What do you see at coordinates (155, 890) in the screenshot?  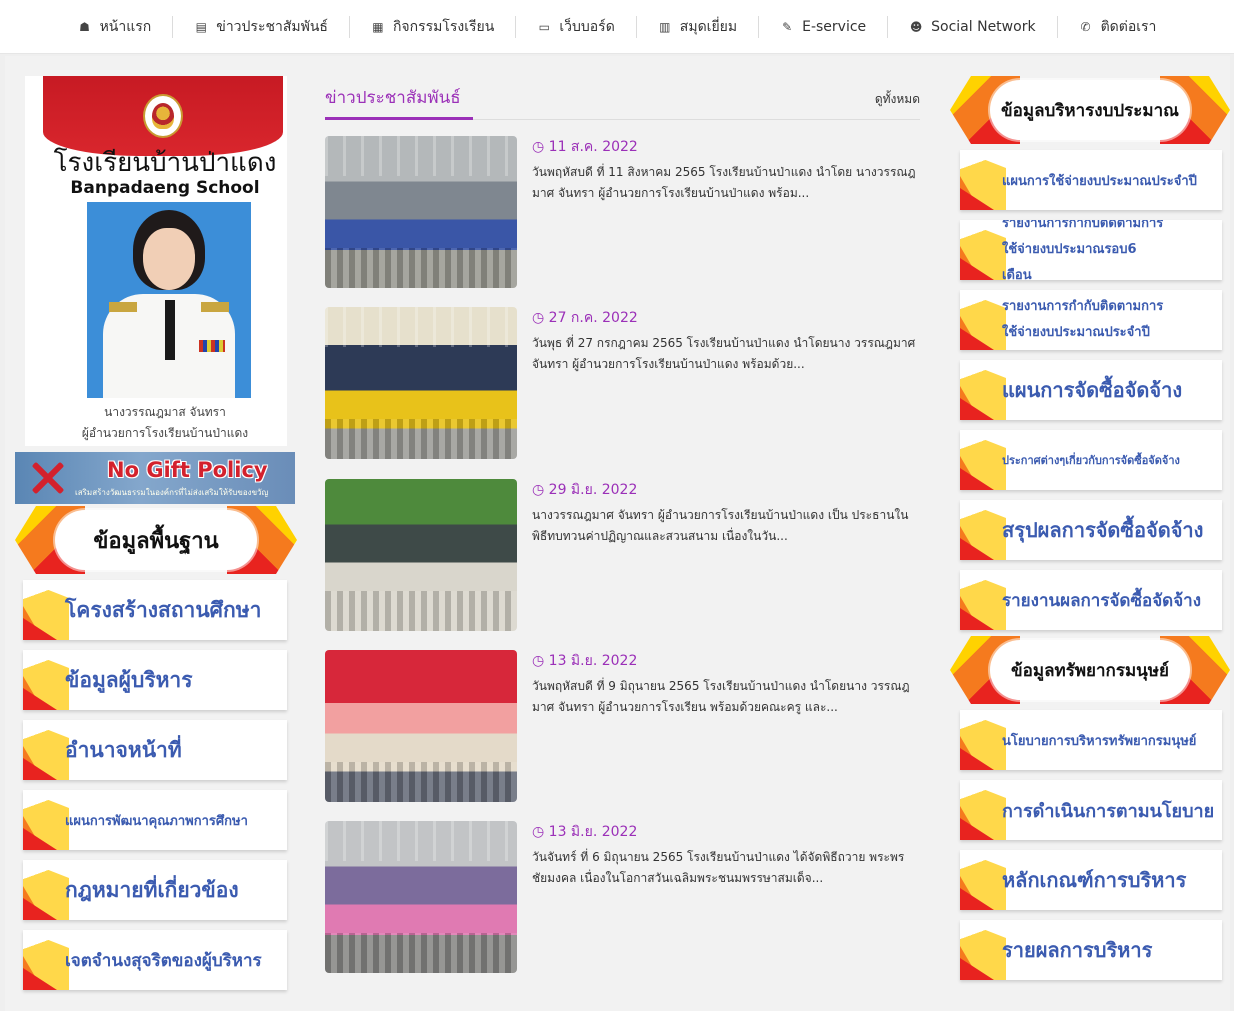 I see `menu-laws: กฎหมายที่เกี่ยวข้อง` at bounding box center [155, 890].